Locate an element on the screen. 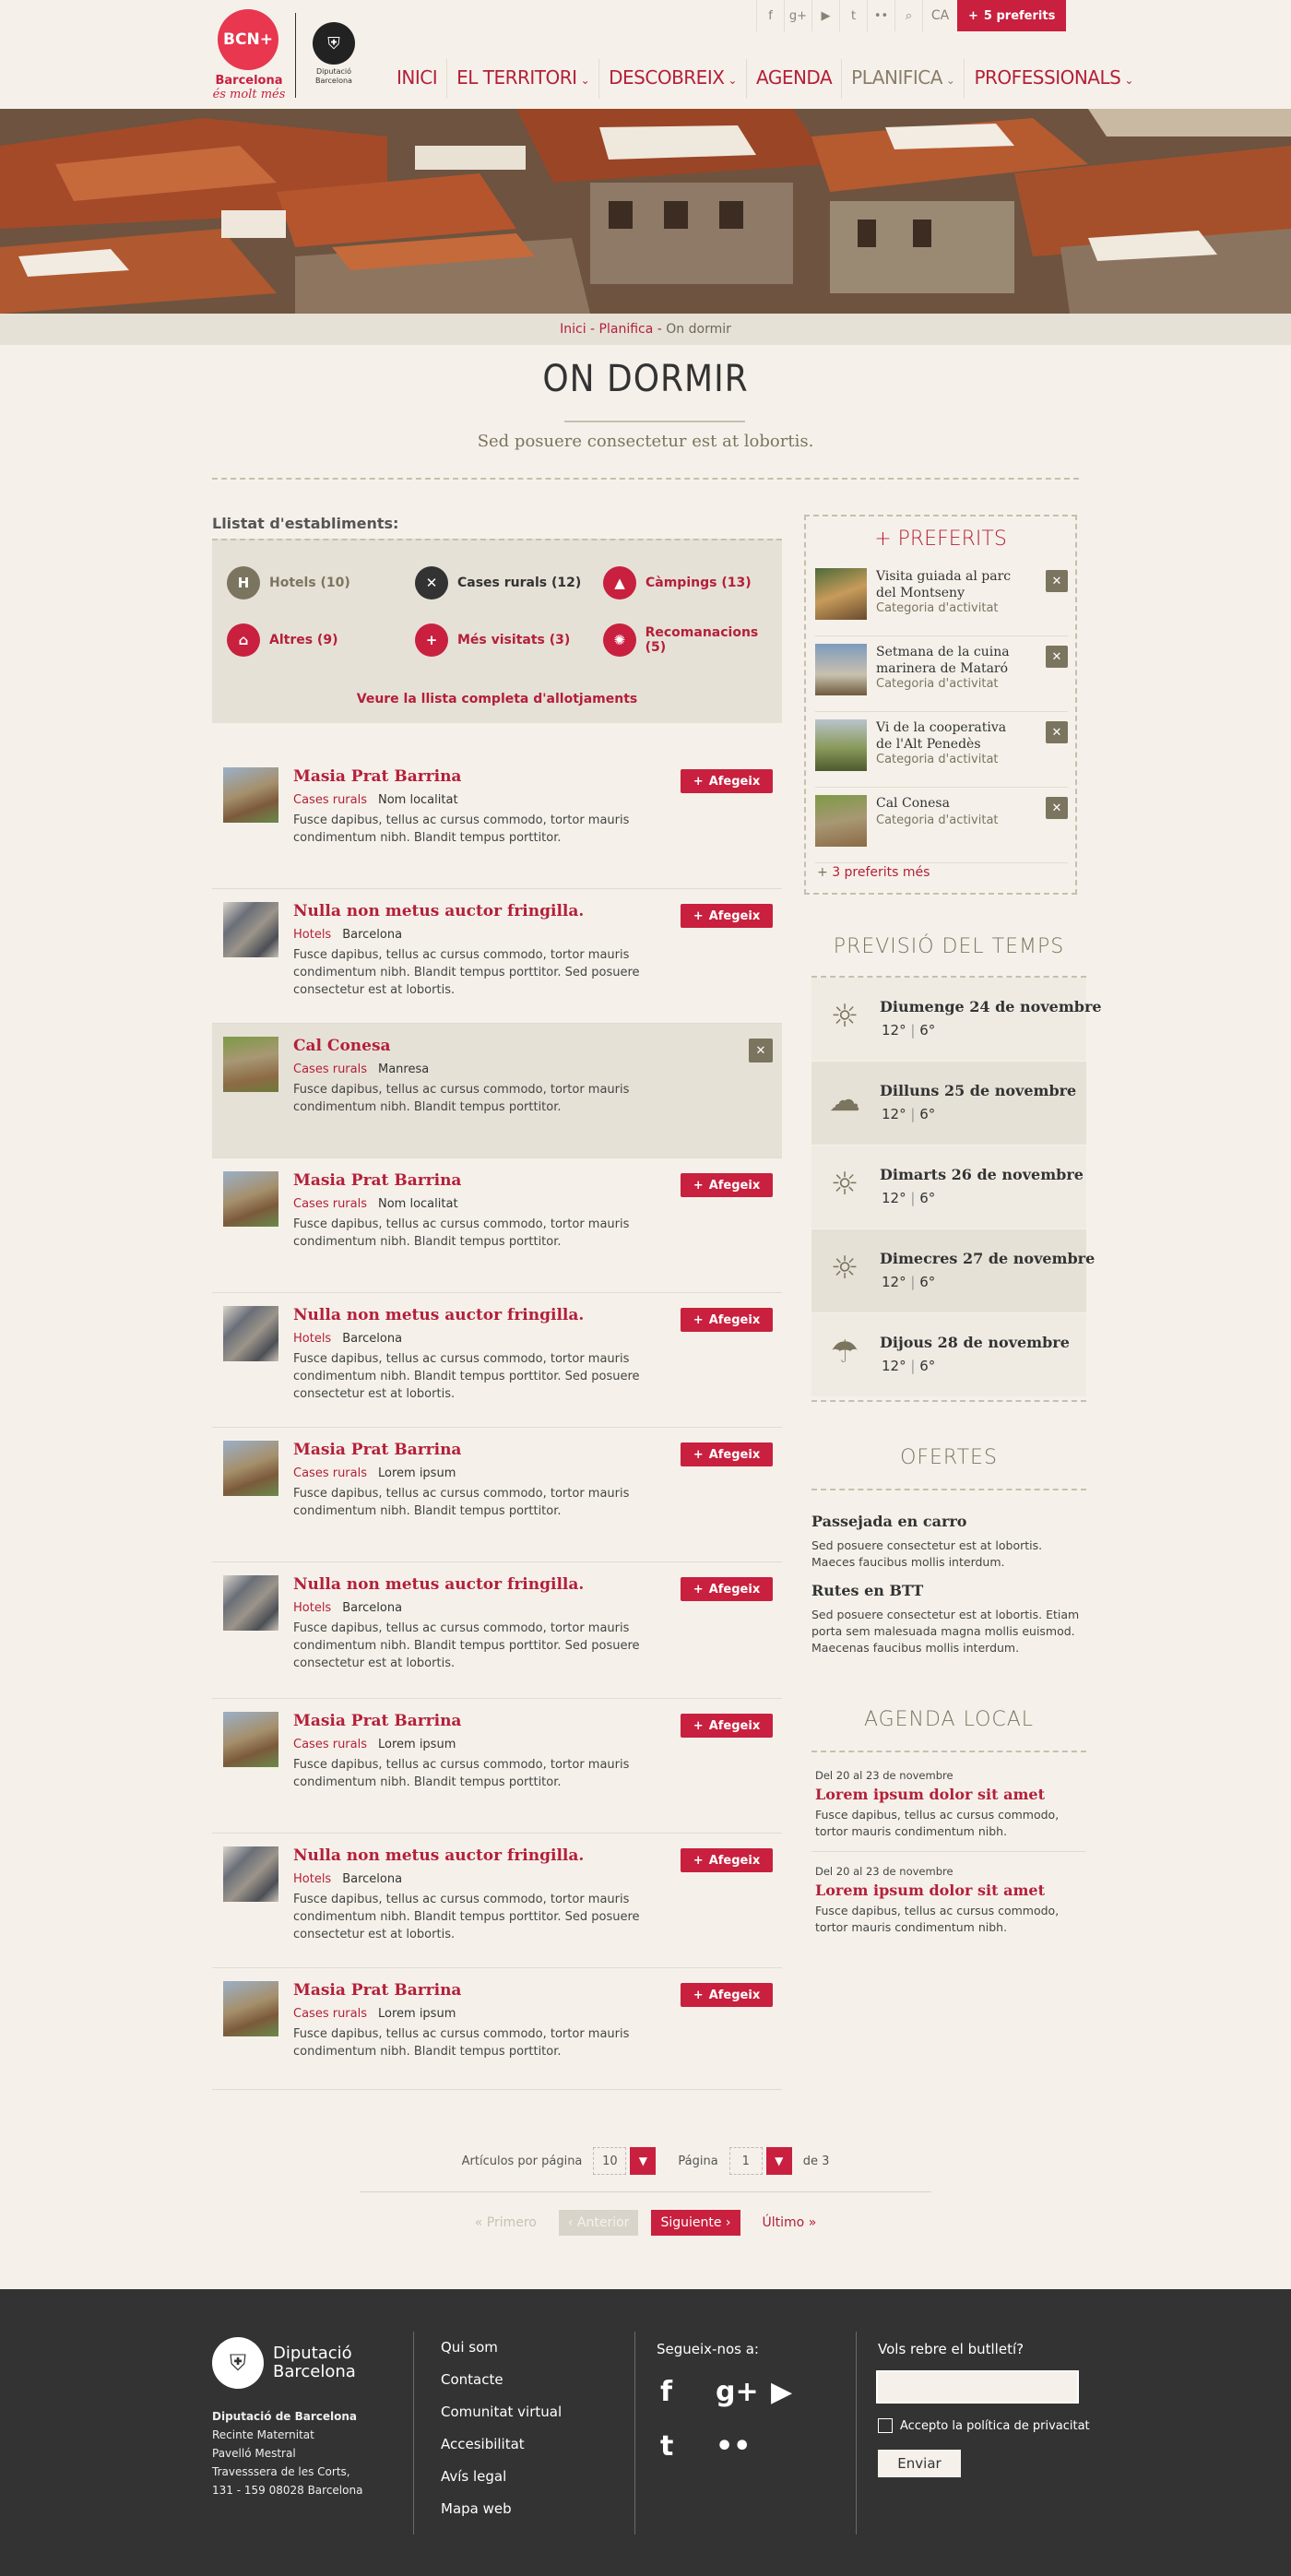 This screenshot has height=2576, width=1291. more-favorites-link: + 3 preferits més is located at coordinates (873, 872).